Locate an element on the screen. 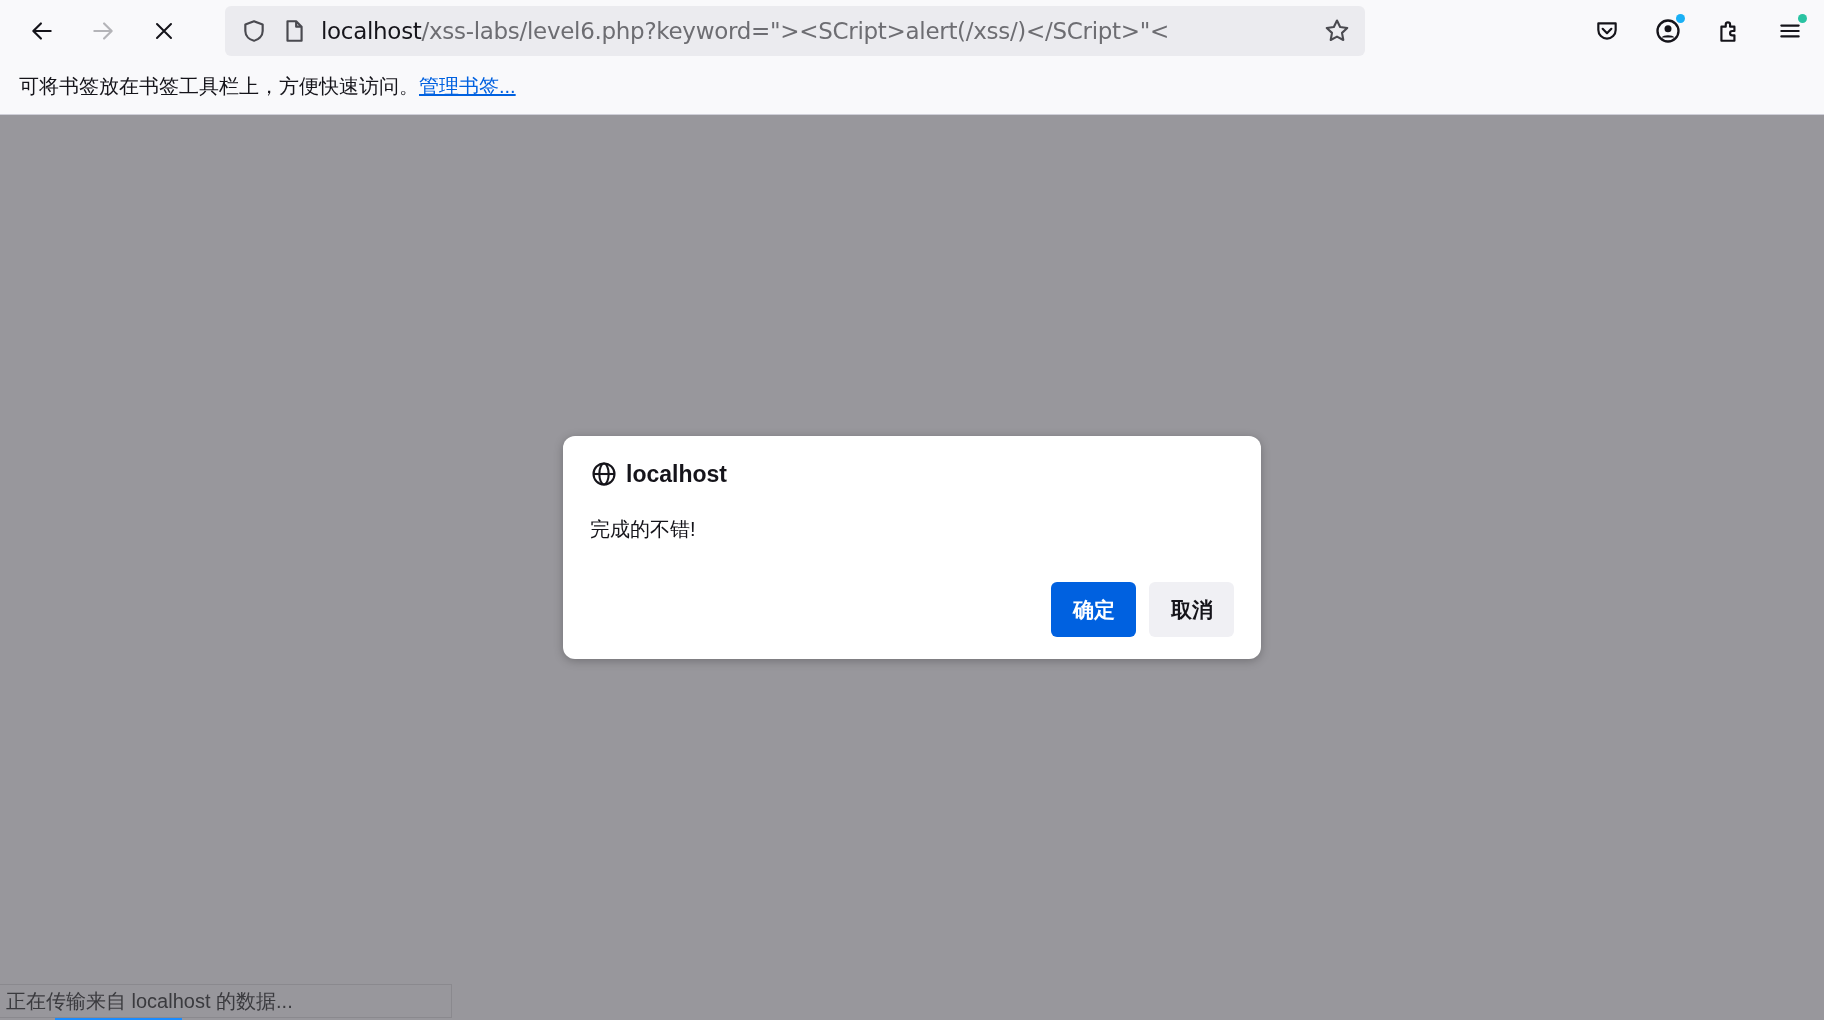 The image size is (1824, 1020). url-text: localhost/xss-labs/level6.php?keyword="><SCript>alert(/xss/)</SCript>"< is located at coordinates (745, 31).